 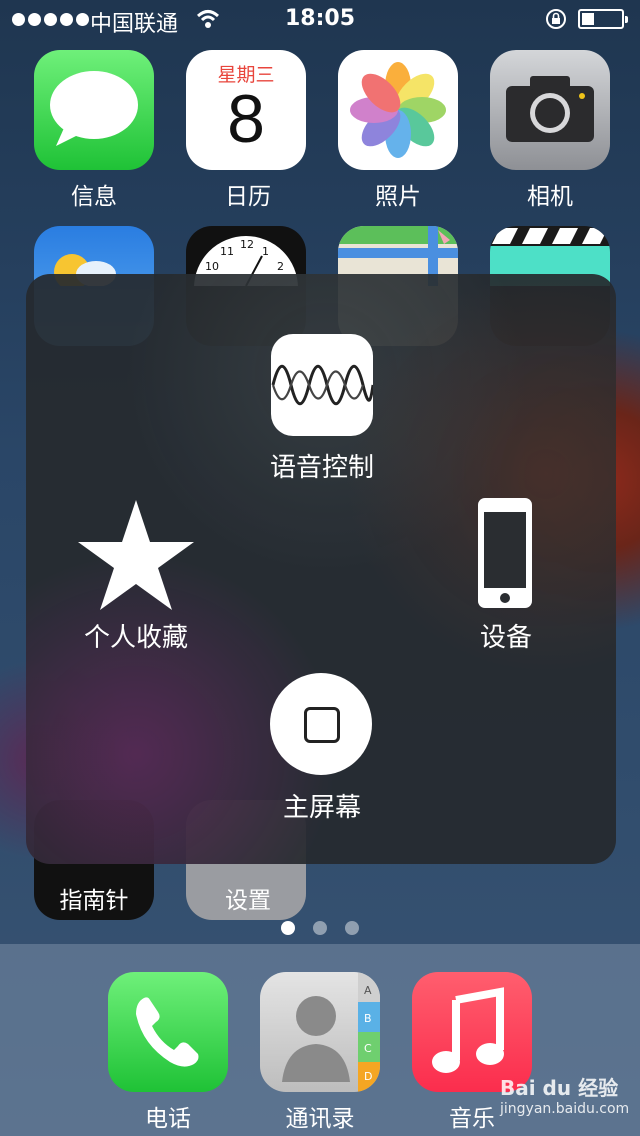 What do you see at coordinates (168, 1119) in the screenshot?
I see `phone-label: 电话` at bounding box center [168, 1119].